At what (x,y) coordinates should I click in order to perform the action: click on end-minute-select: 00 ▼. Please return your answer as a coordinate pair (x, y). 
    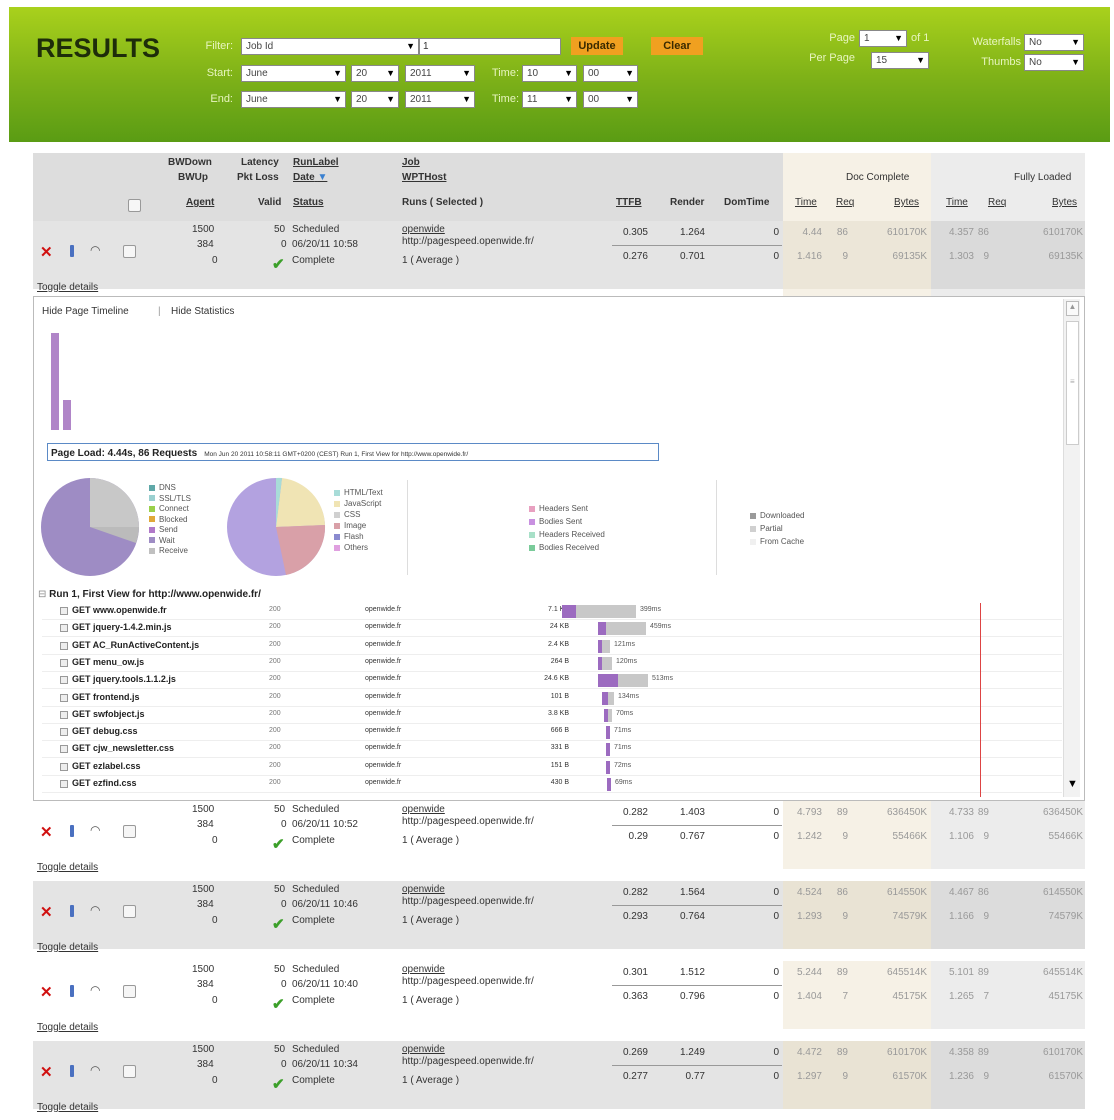
    Looking at the image, I should click on (610, 99).